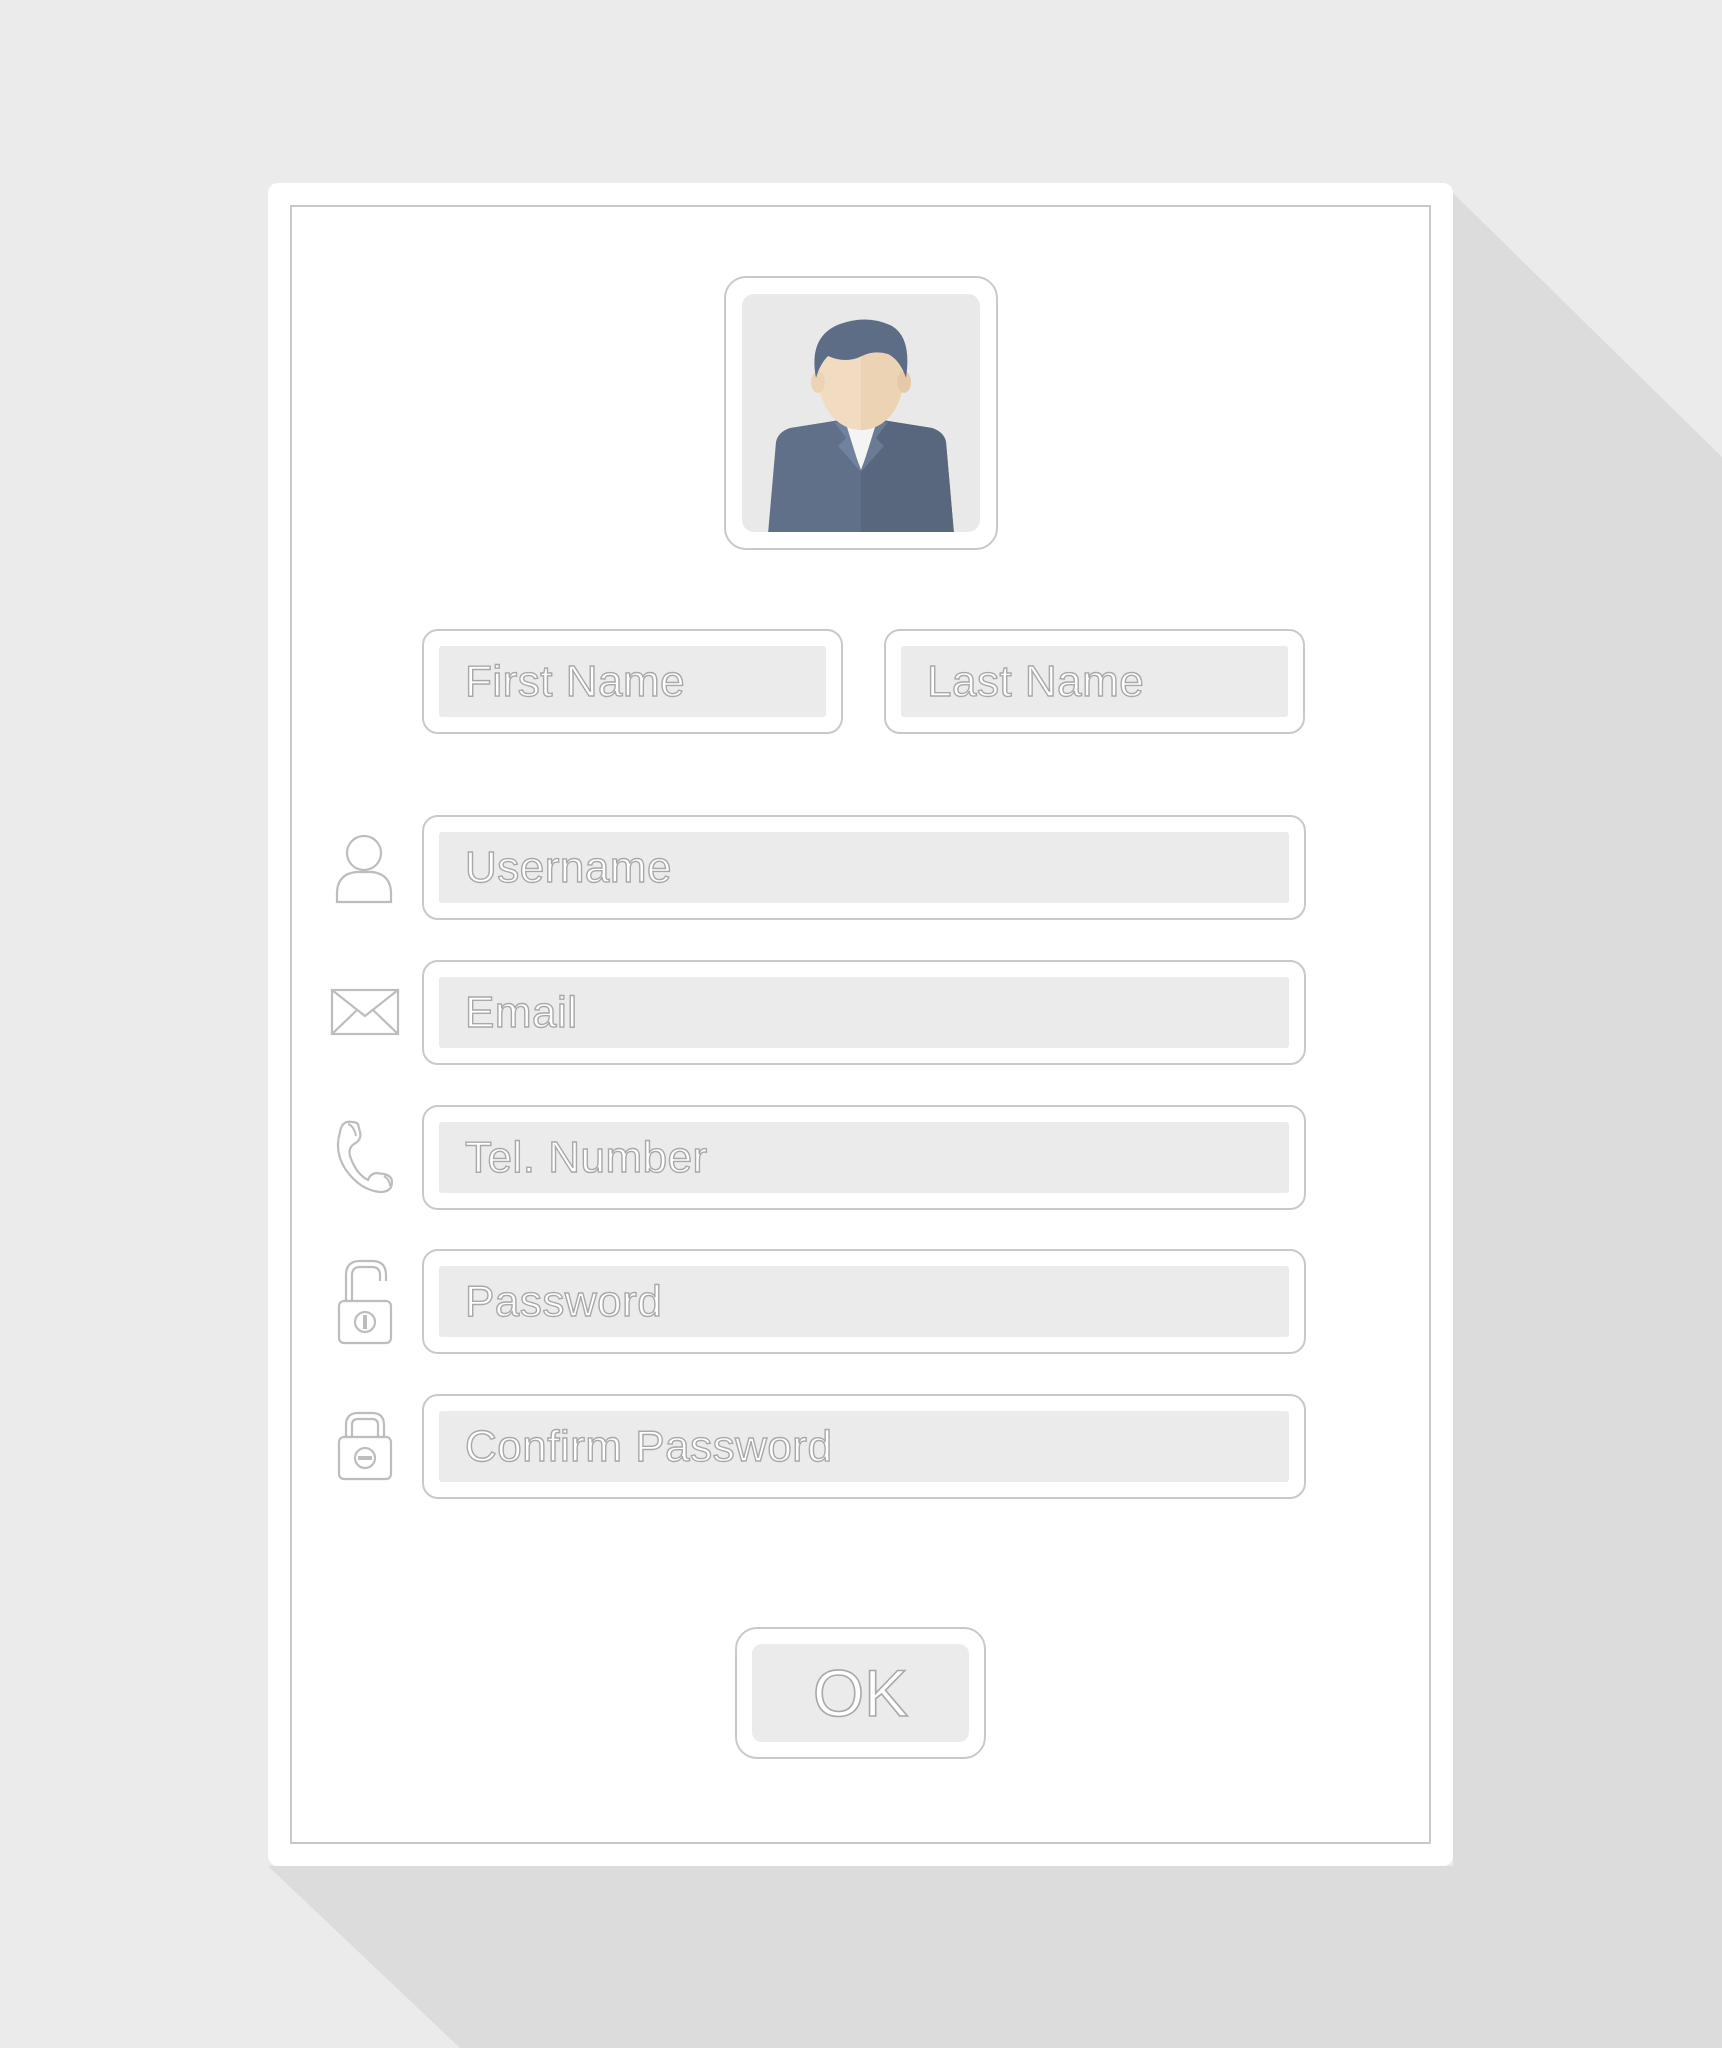 The height and width of the screenshot is (2048, 1722). I want to click on envelope-icon, so click(365, 1012).